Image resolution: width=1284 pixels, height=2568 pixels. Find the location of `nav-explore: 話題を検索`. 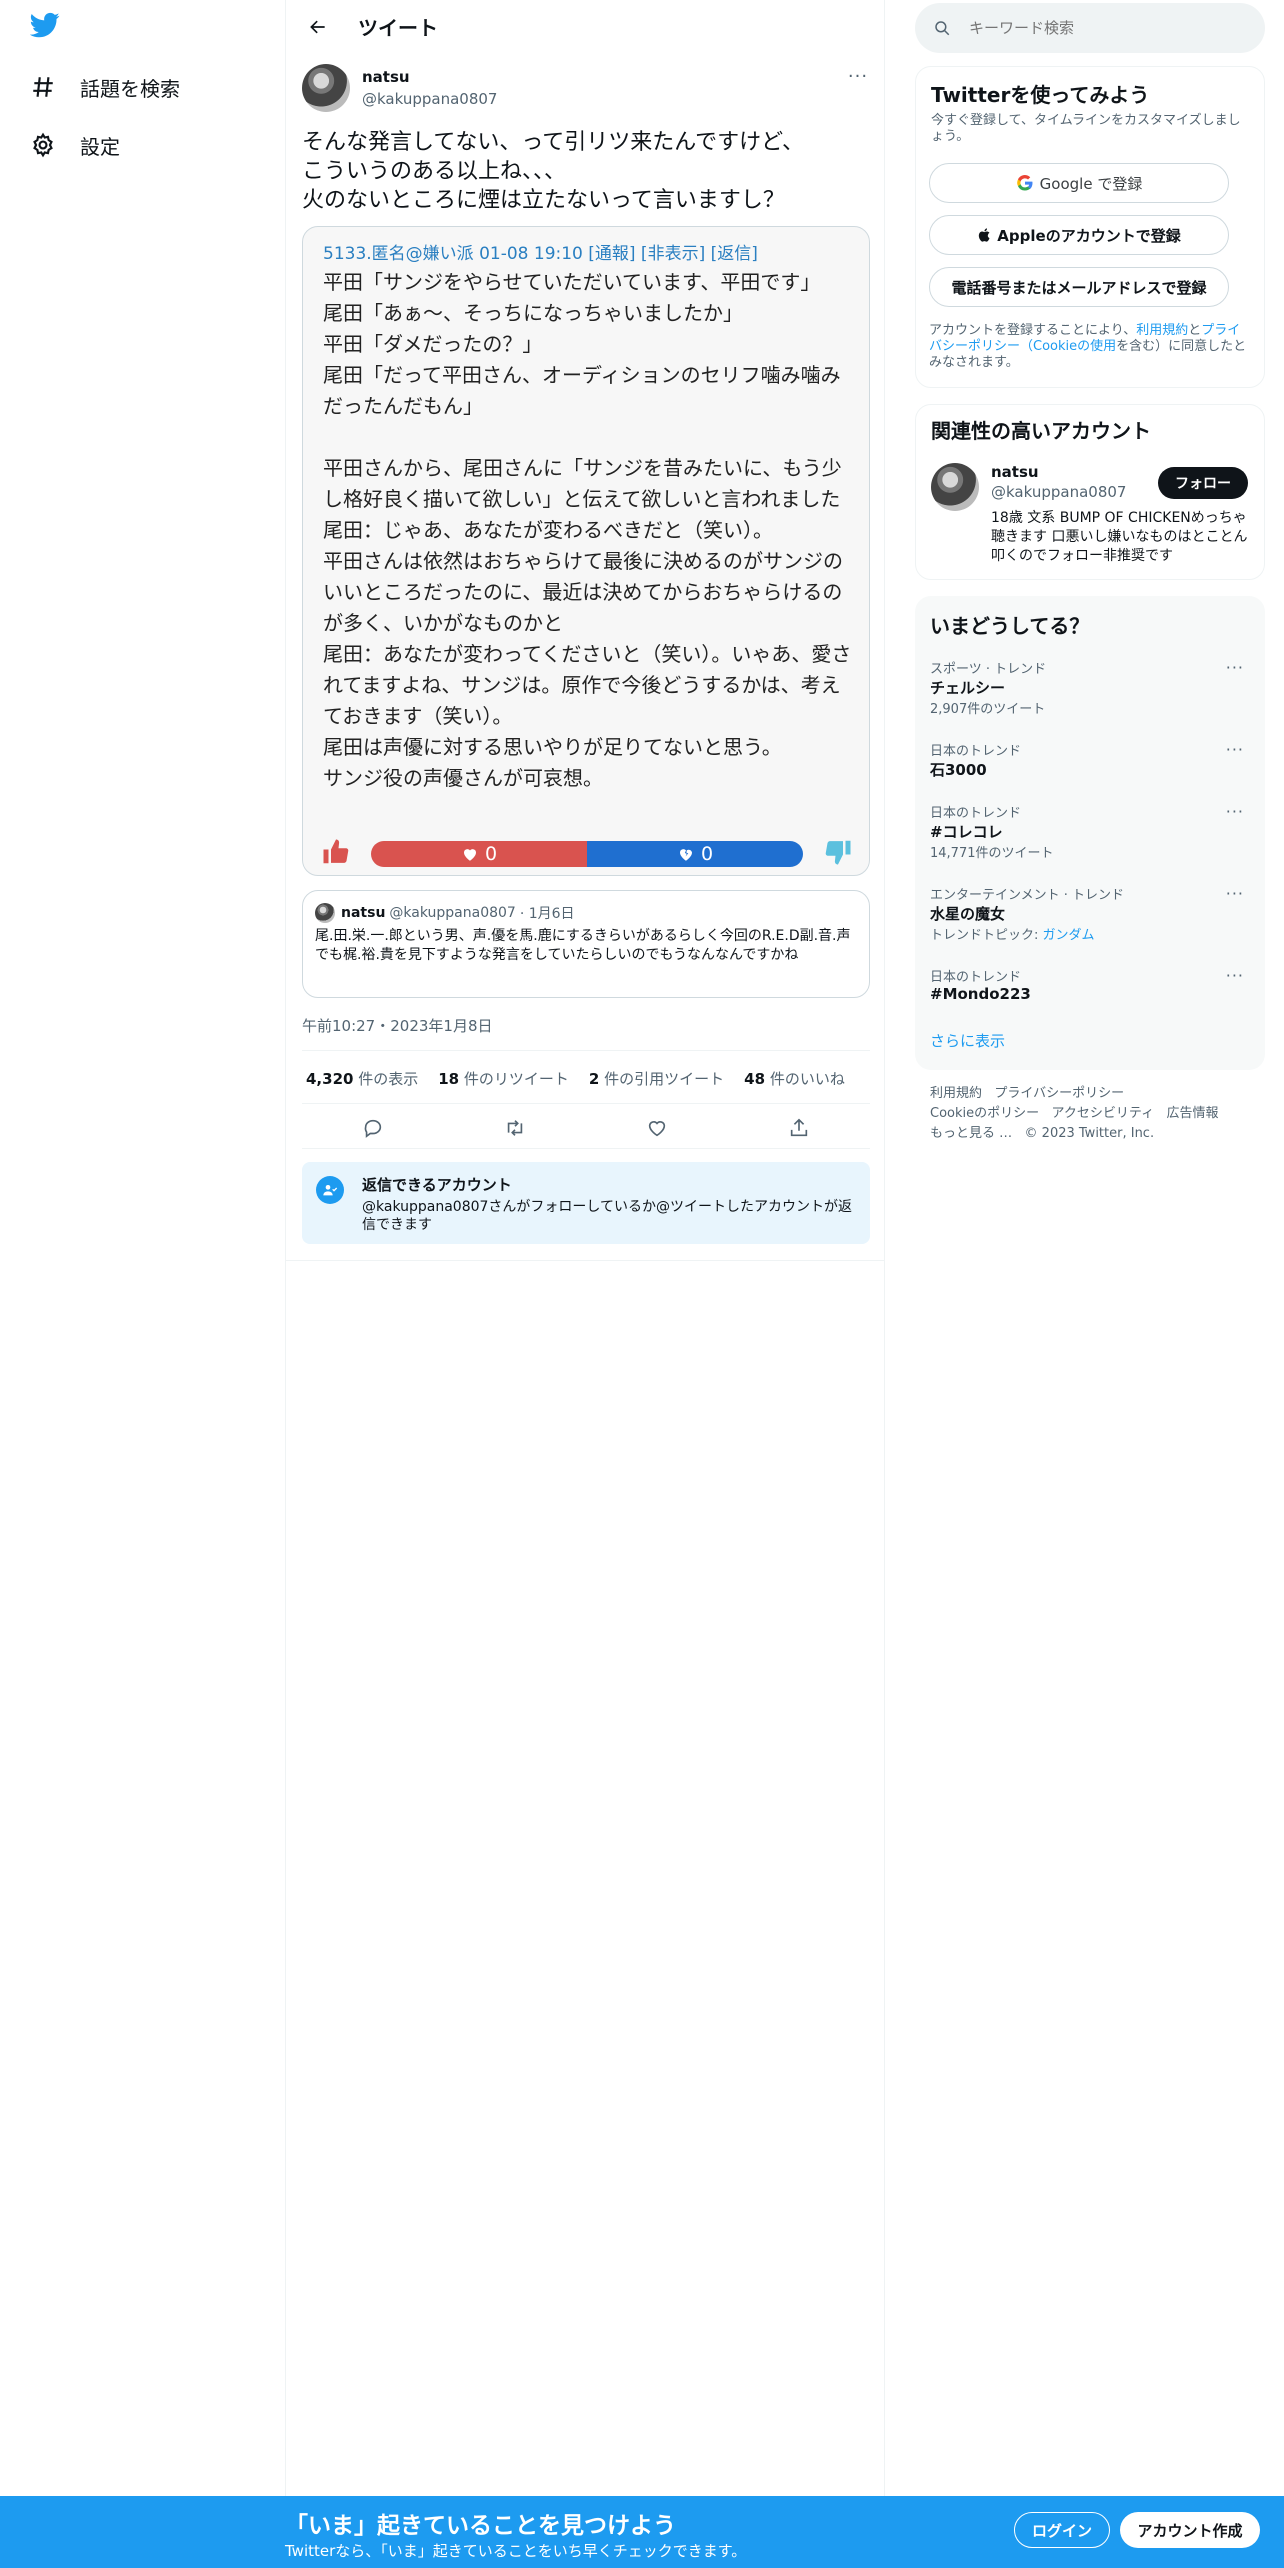

nav-explore: 話題を検索 is located at coordinates (105, 87).